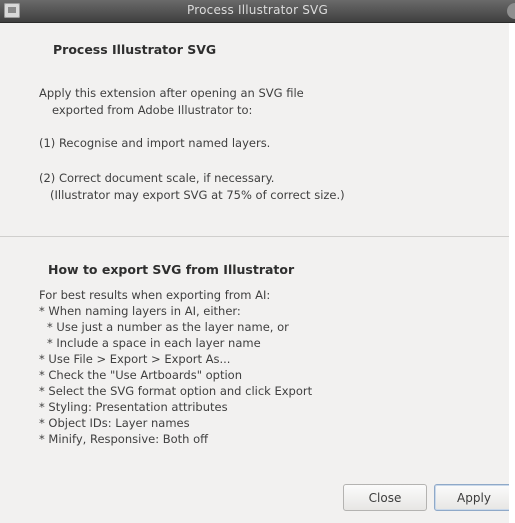  What do you see at coordinates (114, 423) in the screenshot?
I see `instruction-line: * Object IDs: Layer names` at bounding box center [114, 423].